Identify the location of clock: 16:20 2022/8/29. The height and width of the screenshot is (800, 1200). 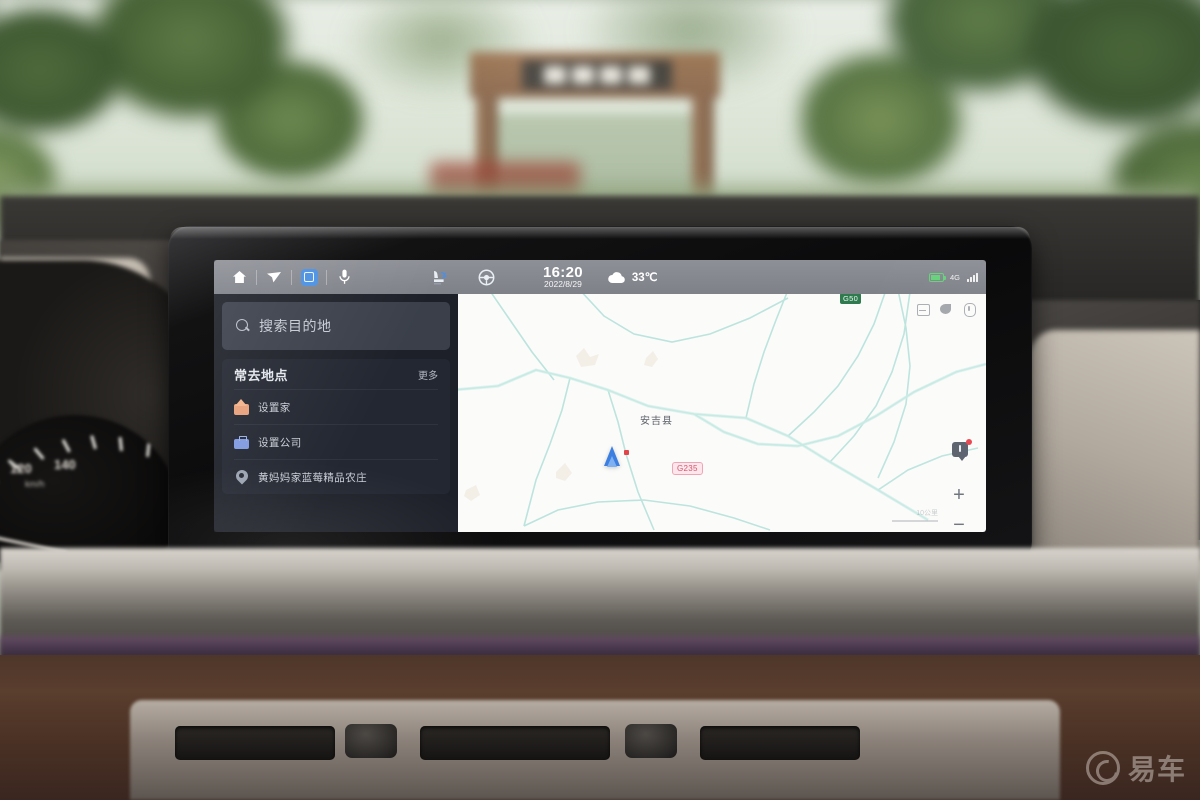
(563, 276).